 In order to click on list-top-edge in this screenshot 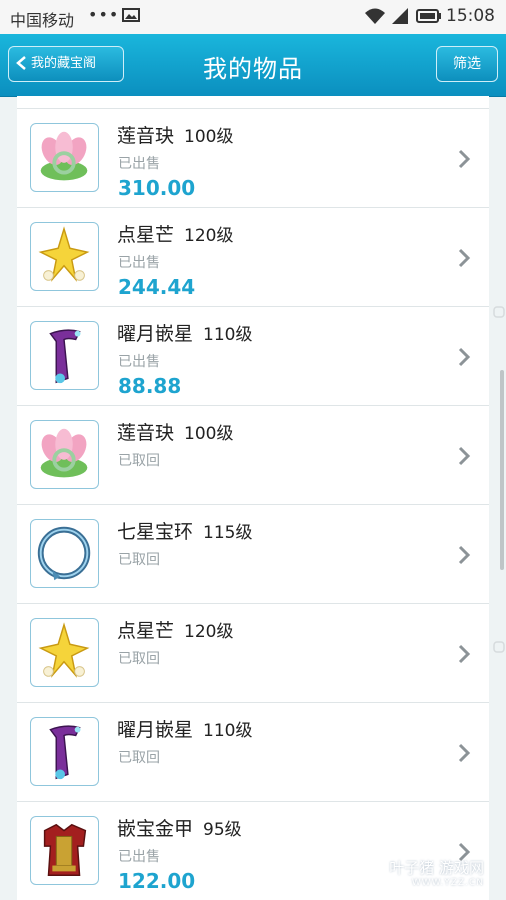, I will do `click(253, 102)`.